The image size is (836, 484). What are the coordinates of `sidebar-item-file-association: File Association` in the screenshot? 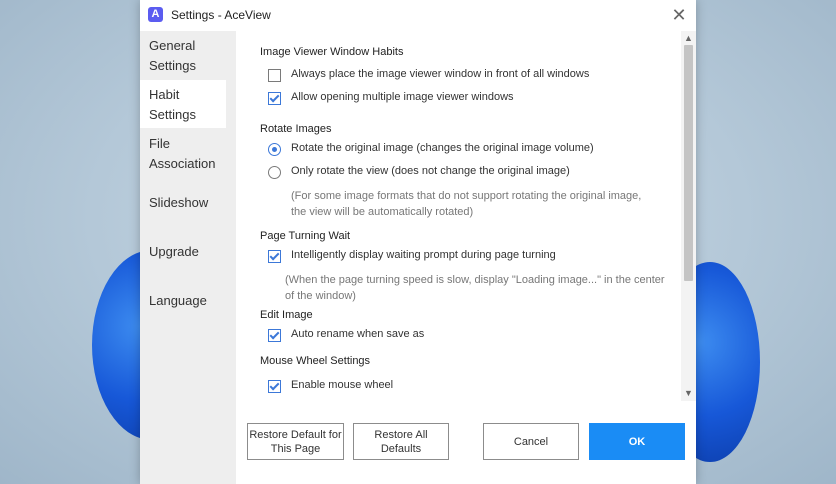 It's located at (183, 153).